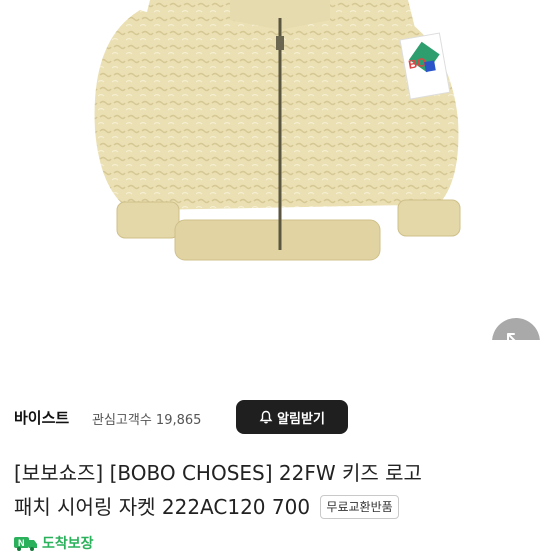 Image resolution: width=554 pixels, height=554 pixels. Describe the element at coordinates (25, 544) in the screenshot. I see `delivery-truck-icon: N` at that location.